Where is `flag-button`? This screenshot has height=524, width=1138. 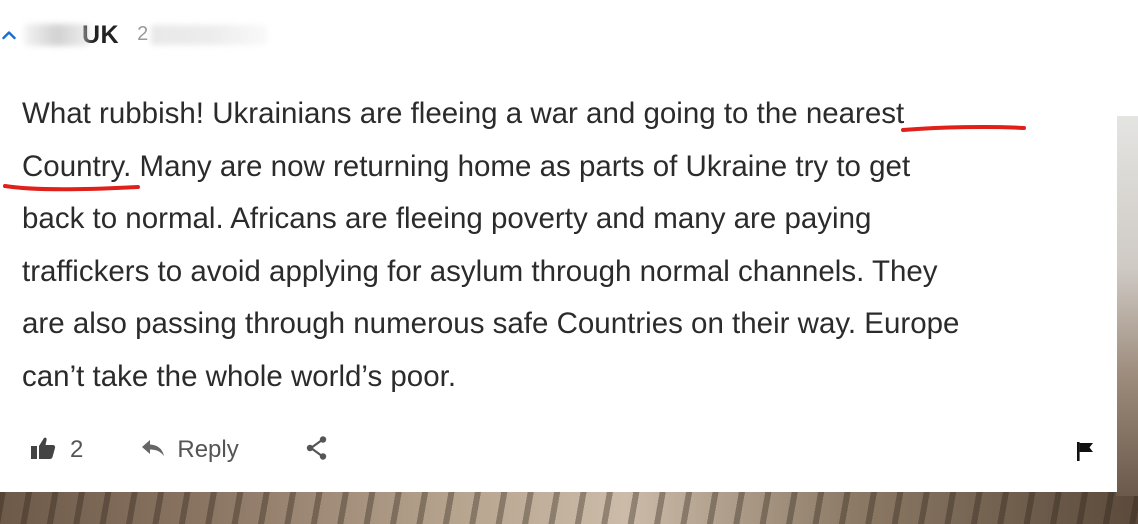
flag-button is located at coordinates (1085, 451).